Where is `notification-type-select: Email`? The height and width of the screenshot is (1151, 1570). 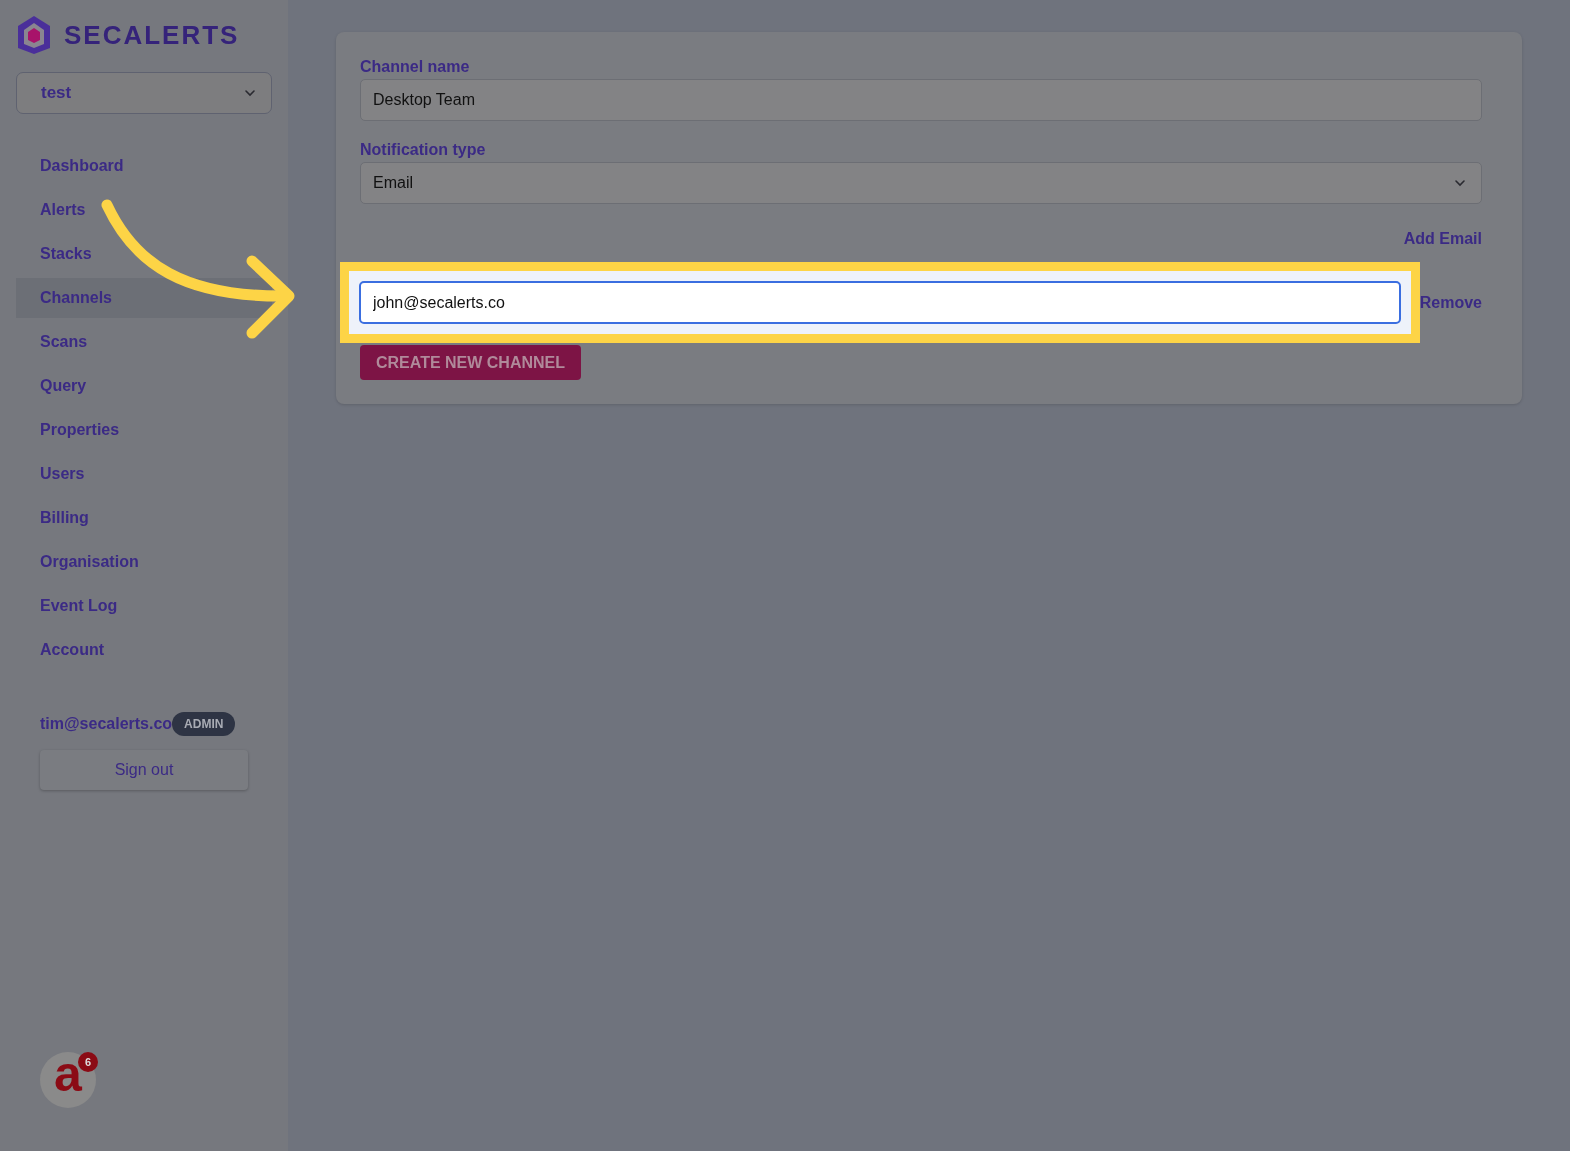 notification-type-select: Email is located at coordinates (921, 183).